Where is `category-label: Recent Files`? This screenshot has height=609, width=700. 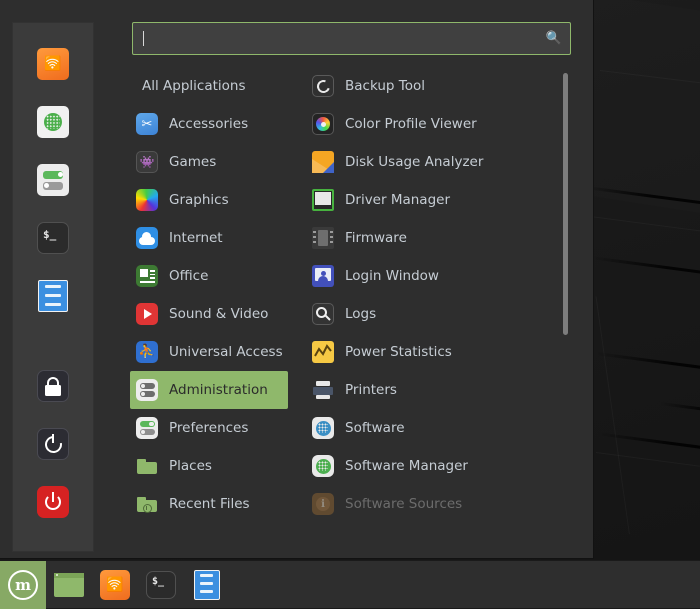 category-label: Recent Files is located at coordinates (209, 504).